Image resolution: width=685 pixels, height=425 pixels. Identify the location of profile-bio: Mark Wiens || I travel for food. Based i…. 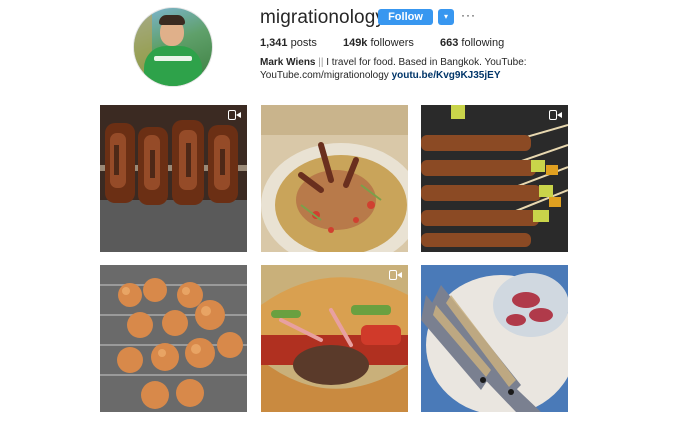
(425, 69).